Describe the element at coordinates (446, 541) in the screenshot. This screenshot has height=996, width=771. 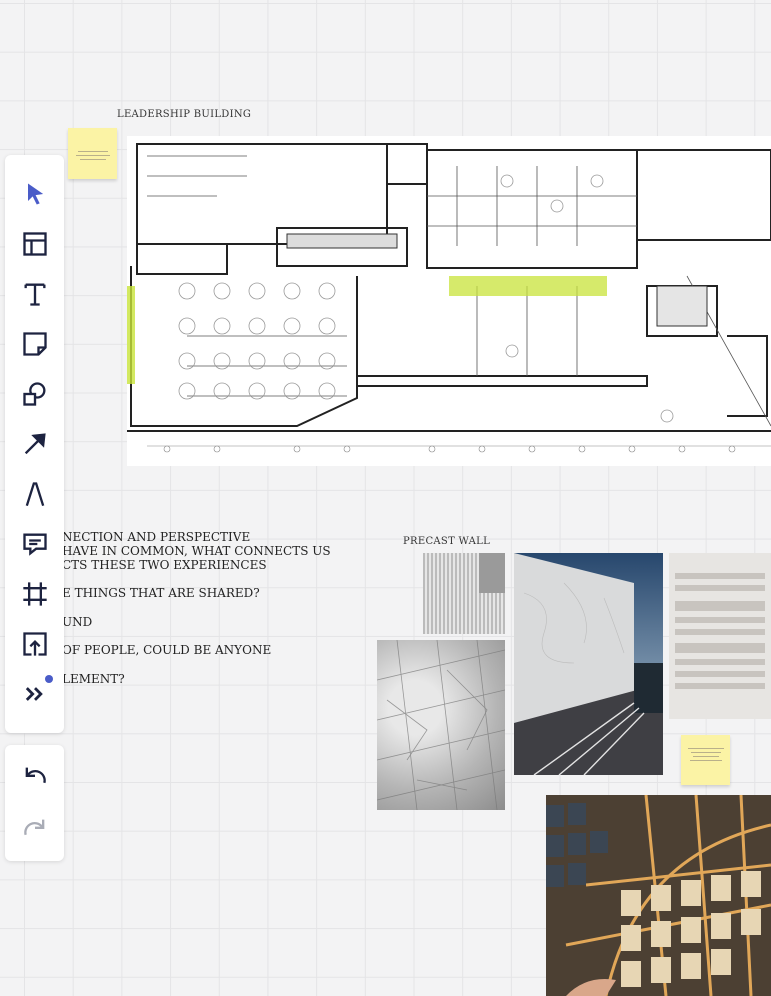
I see `frame-title-precast-wall: PRECAST WALL` at that location.